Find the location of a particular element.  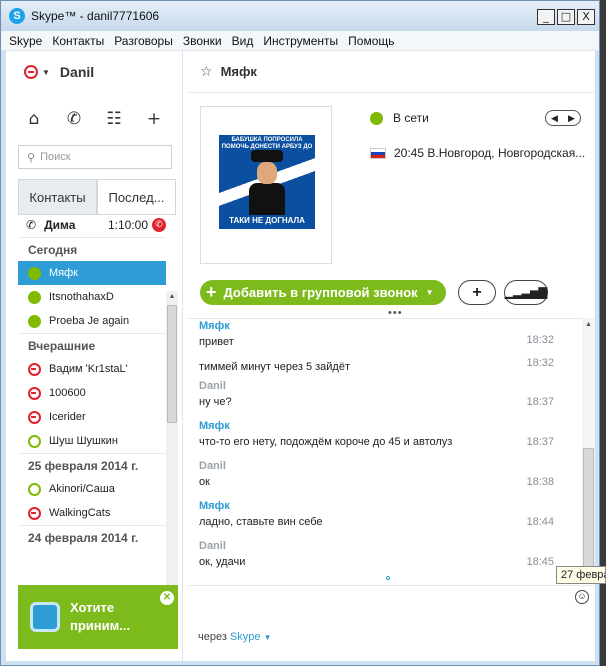

profile-header: ▼ Danil is located at coordinates (94, 72).